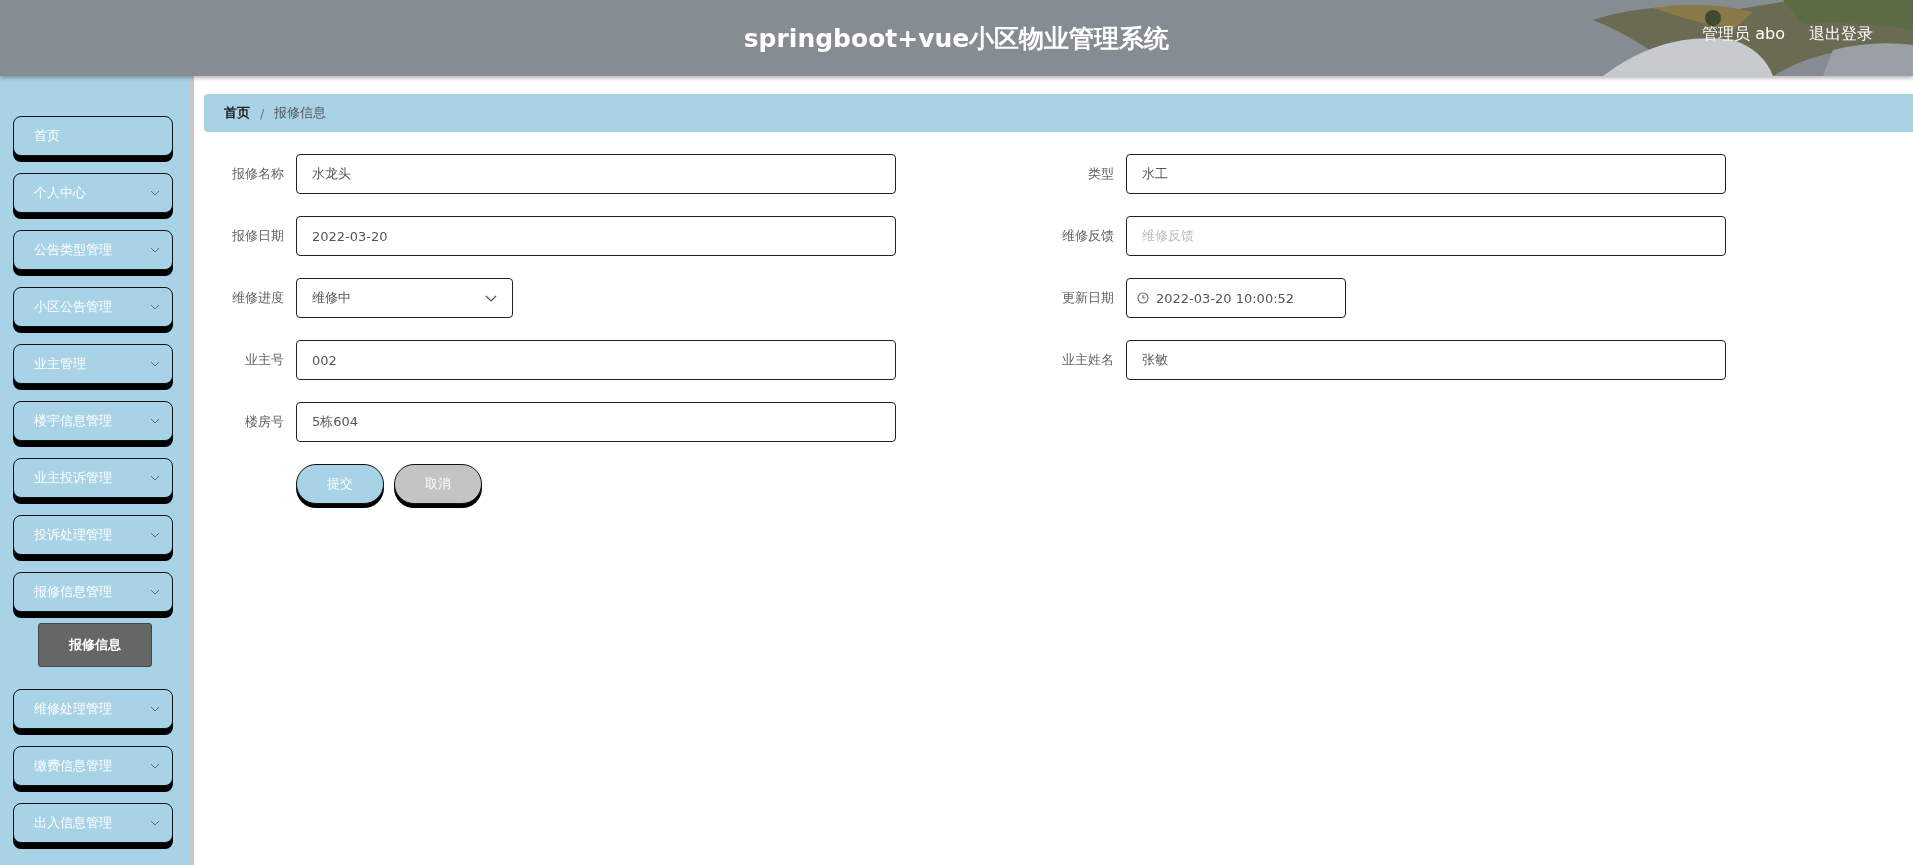 The image size is (1913, 865). What do you see at coordinates (264, 360) in the screenshot?
I see `field-label: 业主号` at bounding box center [264, 360].